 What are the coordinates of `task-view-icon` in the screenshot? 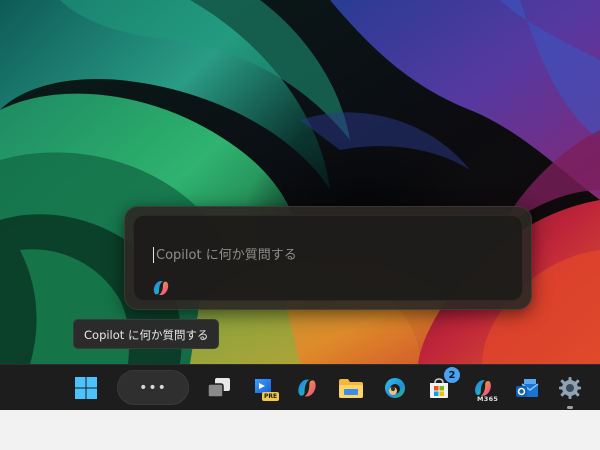 It's located at (219, 388).